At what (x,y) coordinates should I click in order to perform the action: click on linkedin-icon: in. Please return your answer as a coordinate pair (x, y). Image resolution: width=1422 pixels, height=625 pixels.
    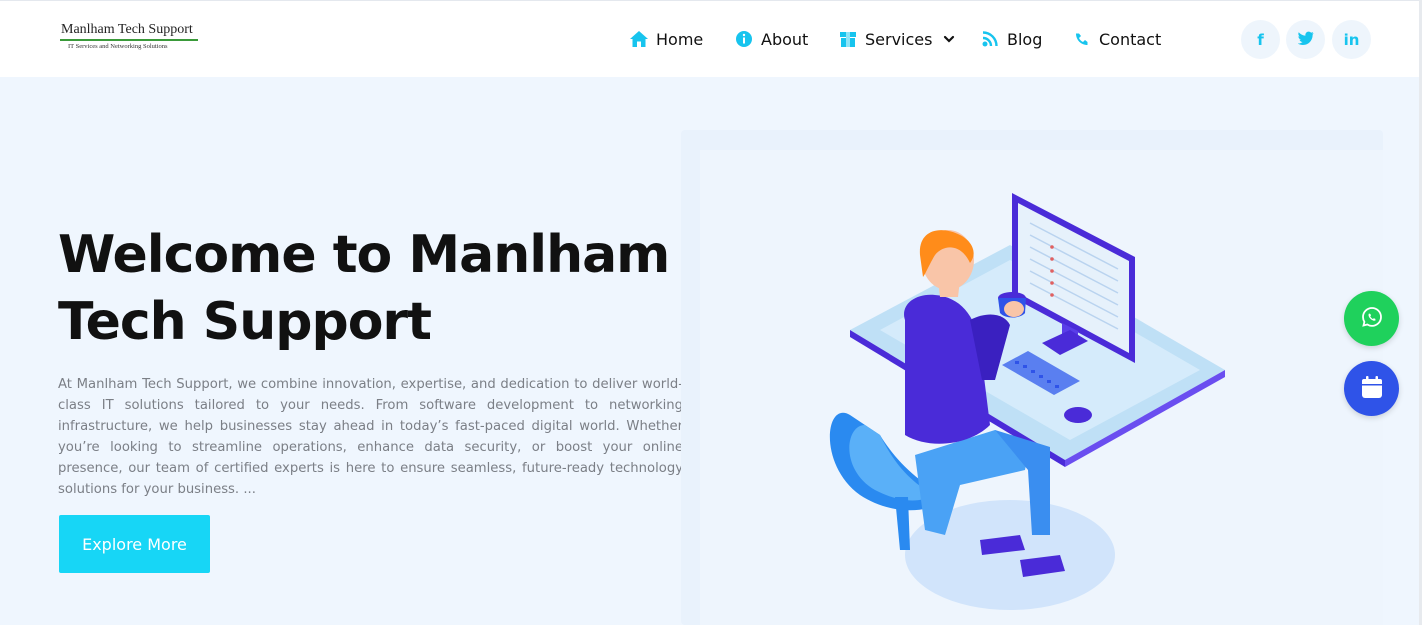
    Looking at the image, I should click on (1351, 39).